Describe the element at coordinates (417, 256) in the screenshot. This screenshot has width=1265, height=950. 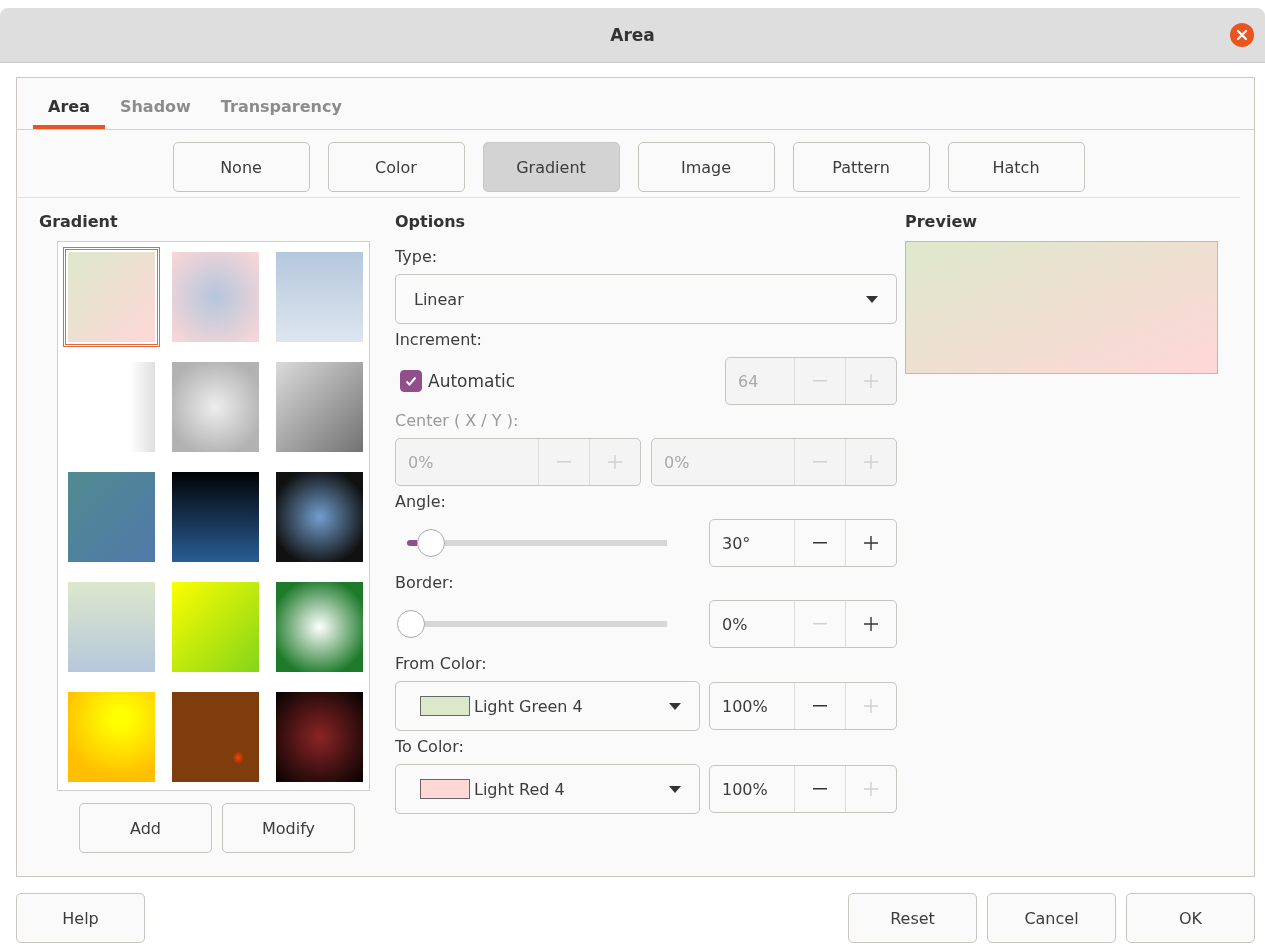
I see `field-label: Type:` at that location.